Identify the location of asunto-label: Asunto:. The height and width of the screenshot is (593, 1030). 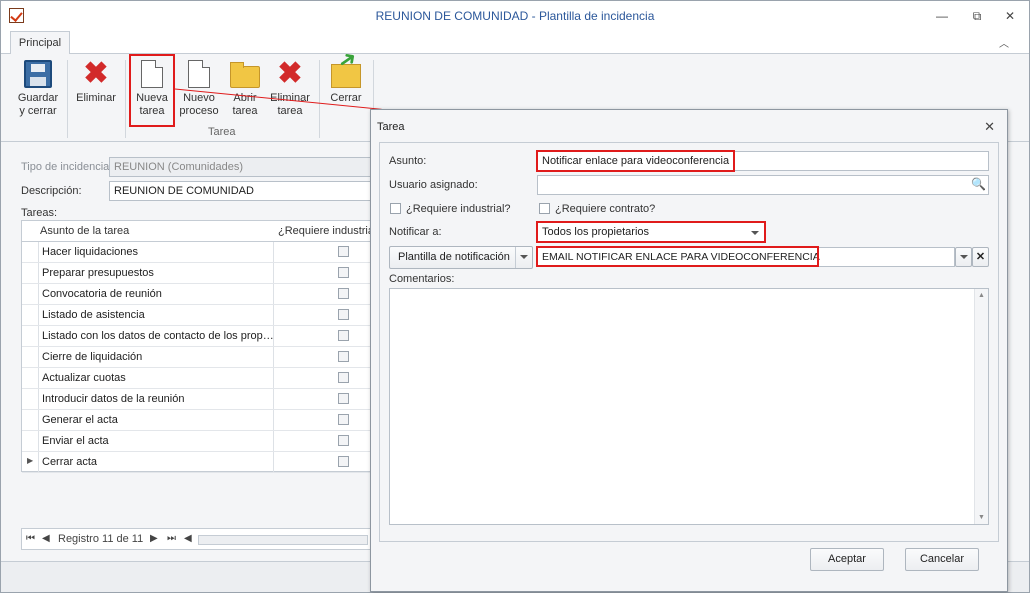
(408, 161).